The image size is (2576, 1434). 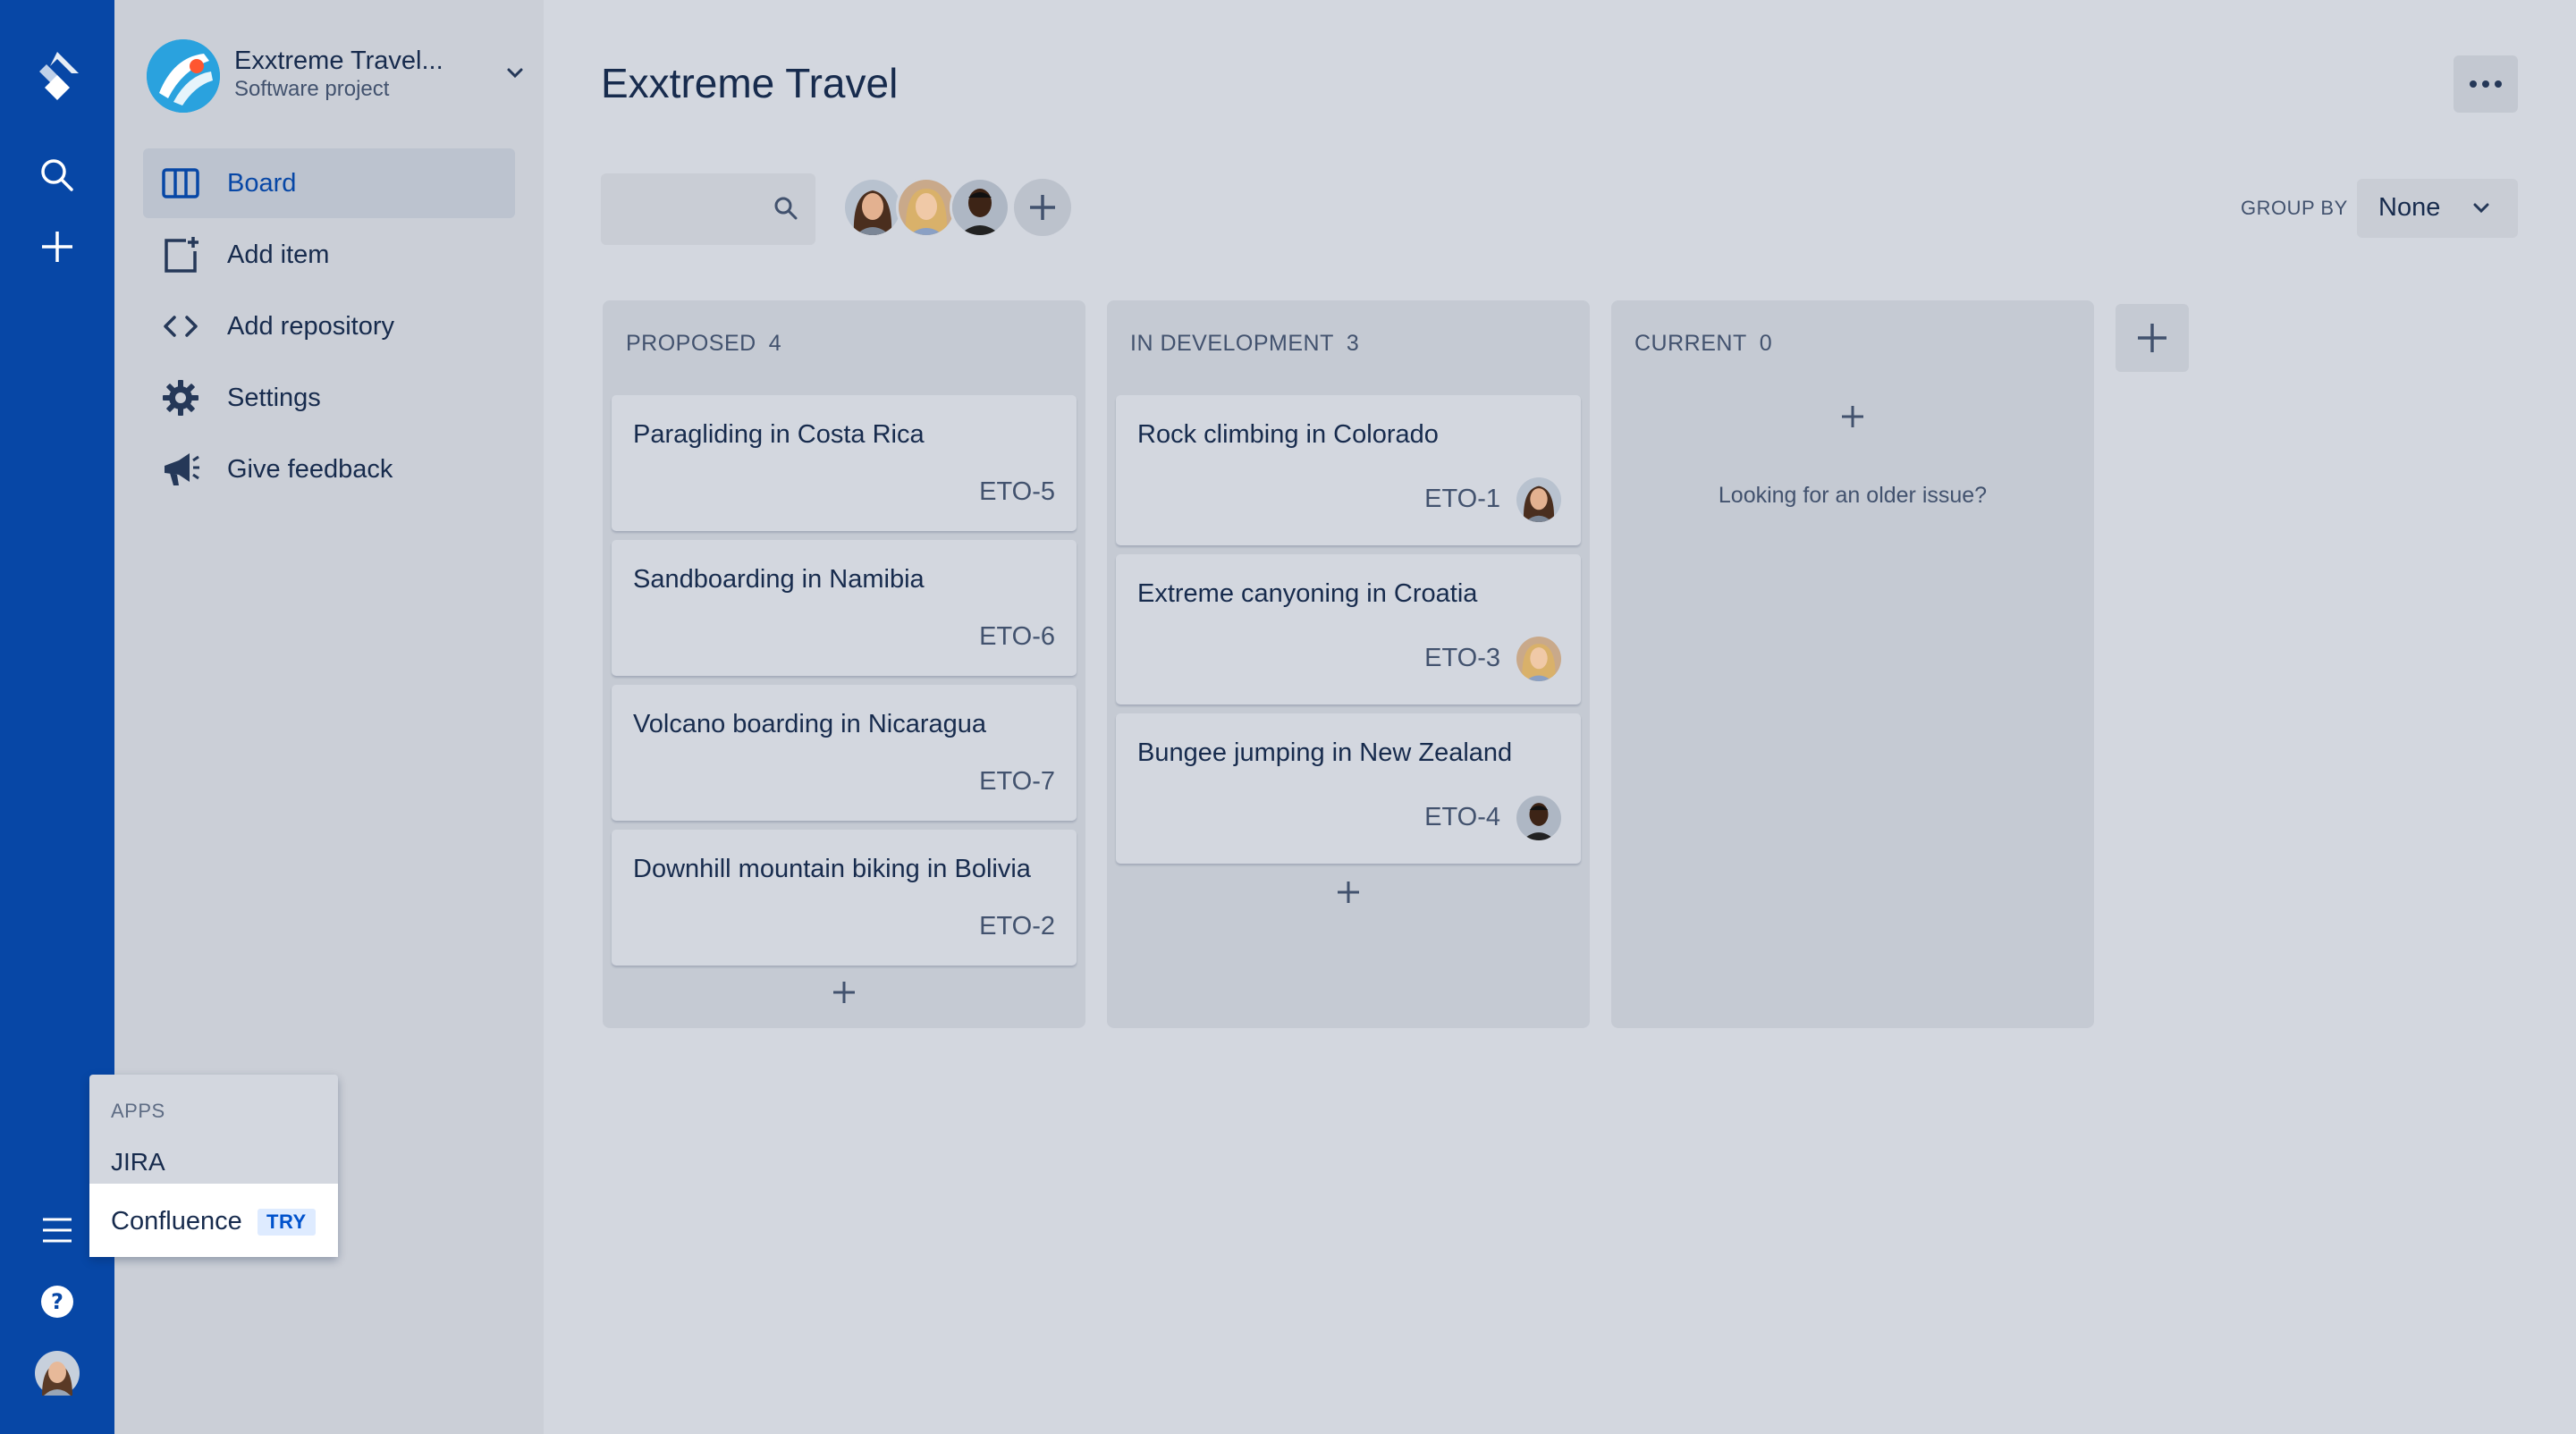 I want to click on apps-menu-item-jira: JIRA, so click(x=138, y=1162).